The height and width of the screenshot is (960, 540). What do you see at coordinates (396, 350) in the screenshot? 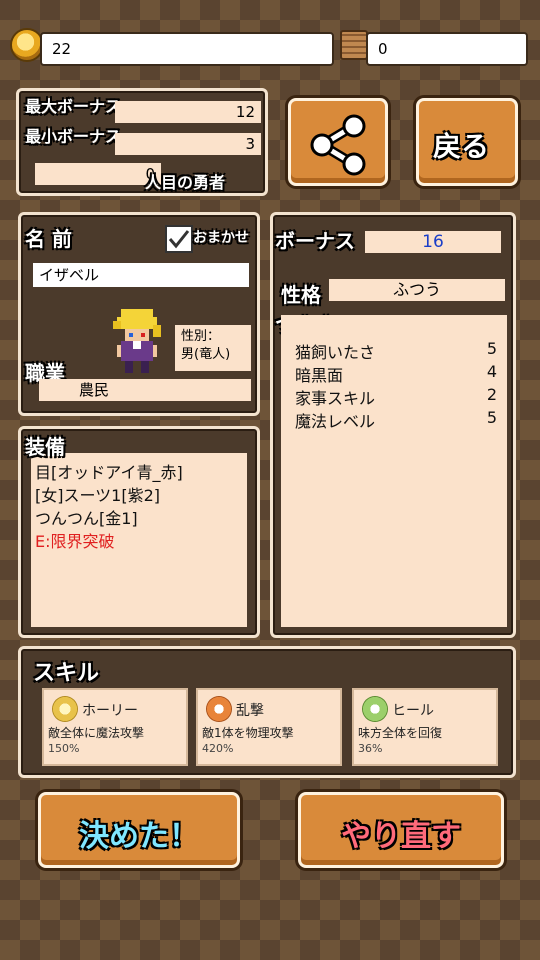
I see `list-item: 猫飼いたさ 5` at bounding box center [396, 350].